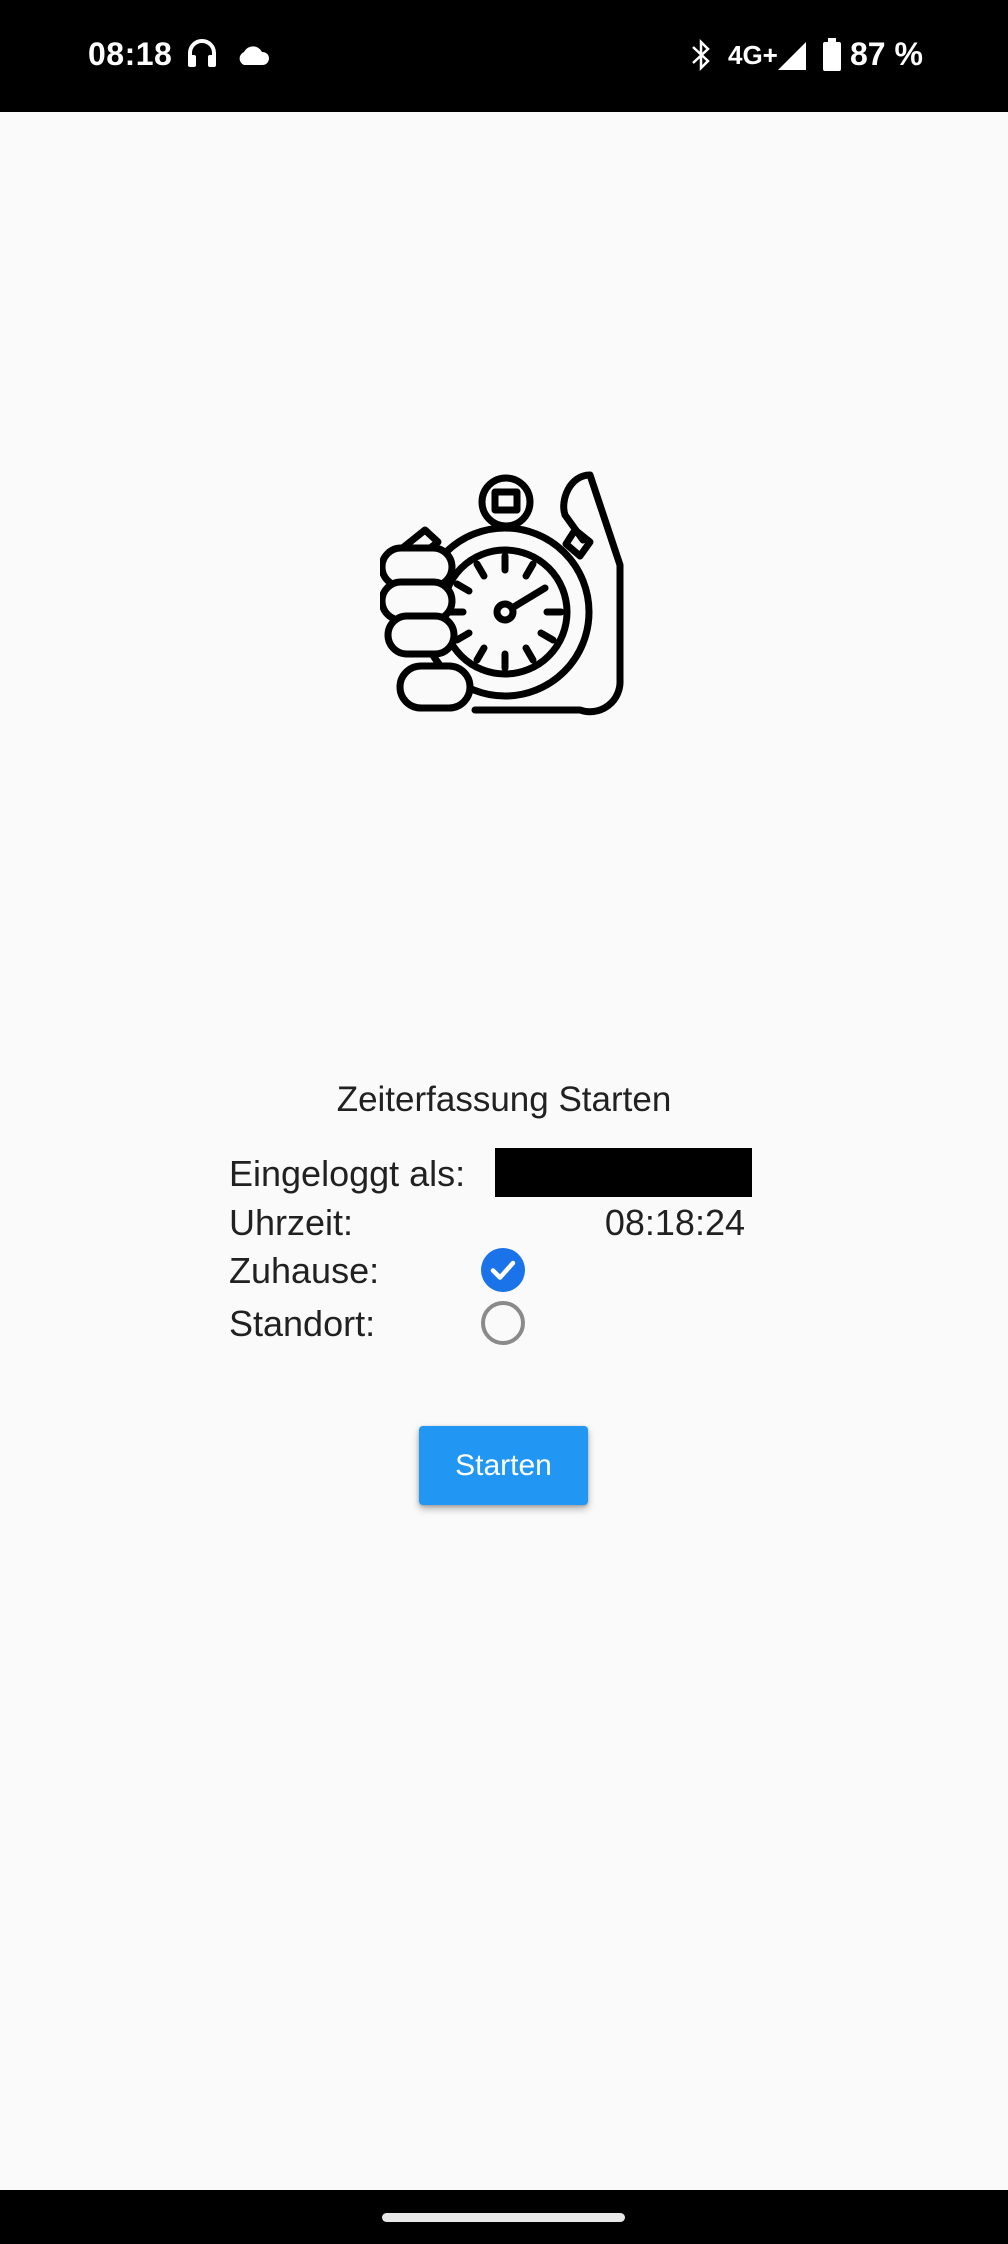  Describe the element at coordinates (674, 1222) in the screenshot. I see `time-value: 08:18:24` at that location.